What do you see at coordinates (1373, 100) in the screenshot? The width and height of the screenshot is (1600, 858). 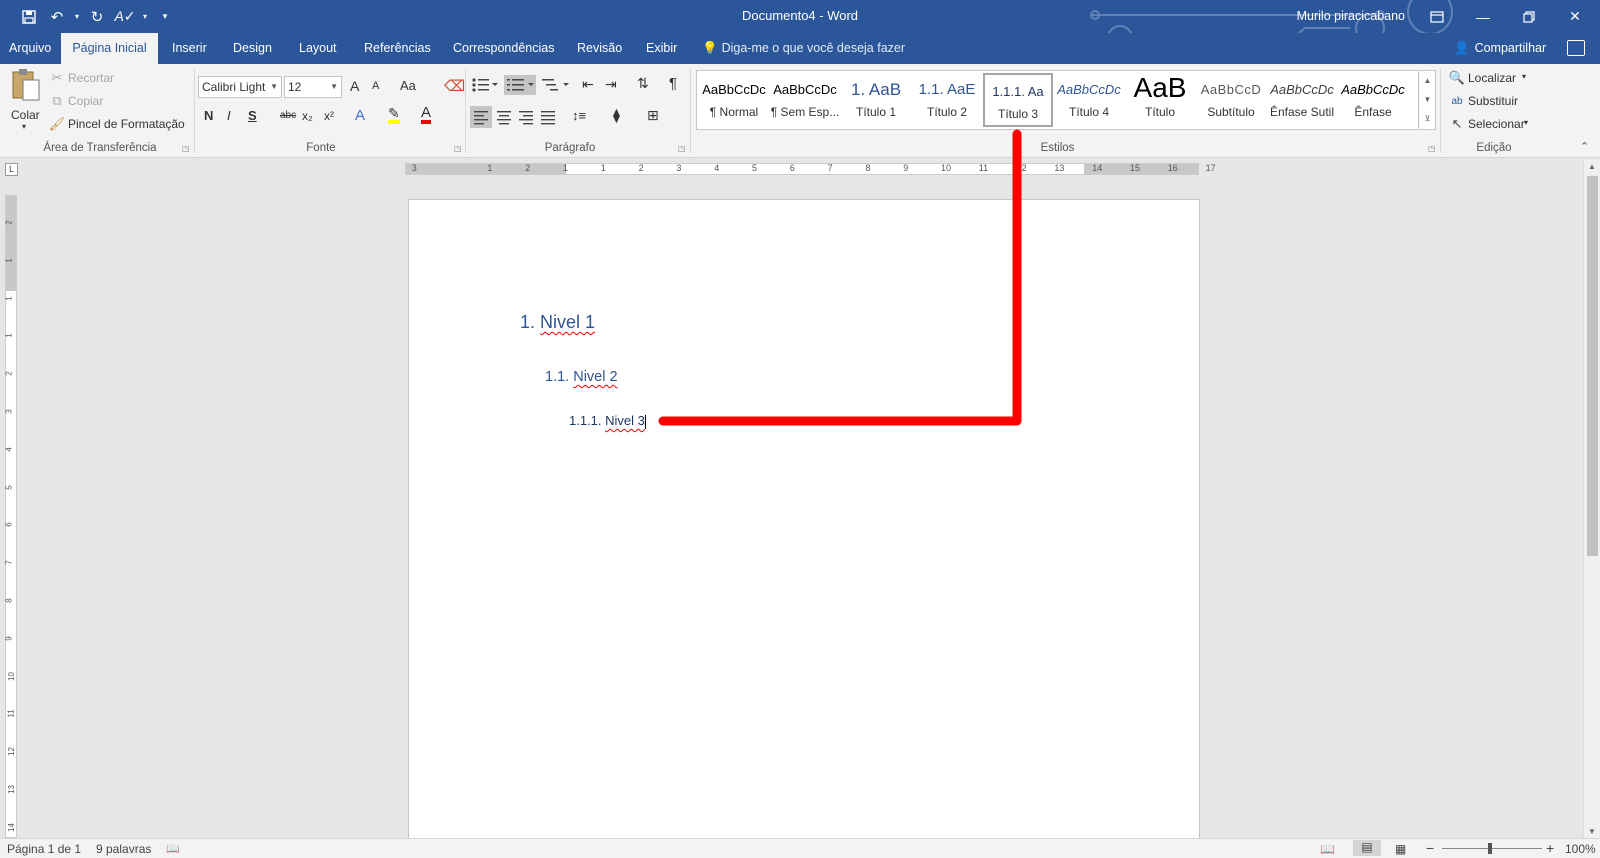 I see `style-emphasis: AaBbCcDc Ênfase` at bounding box center [1373, 100].